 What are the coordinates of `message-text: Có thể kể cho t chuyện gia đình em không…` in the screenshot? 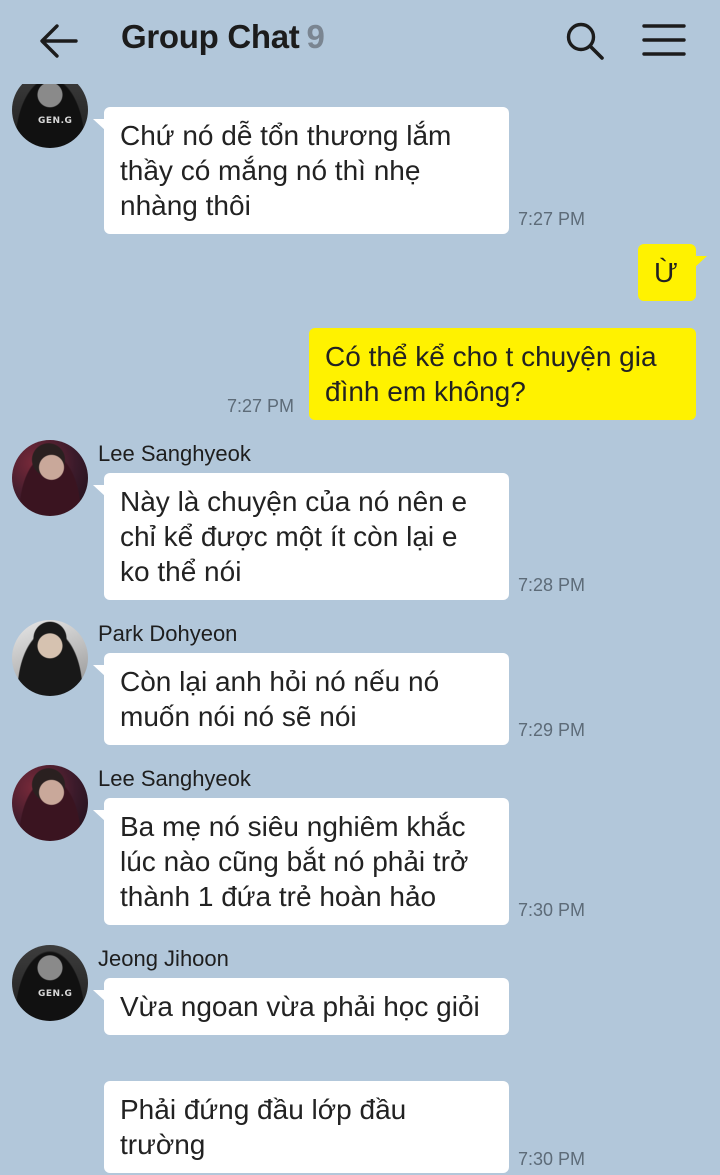 It's located at (491, 374).